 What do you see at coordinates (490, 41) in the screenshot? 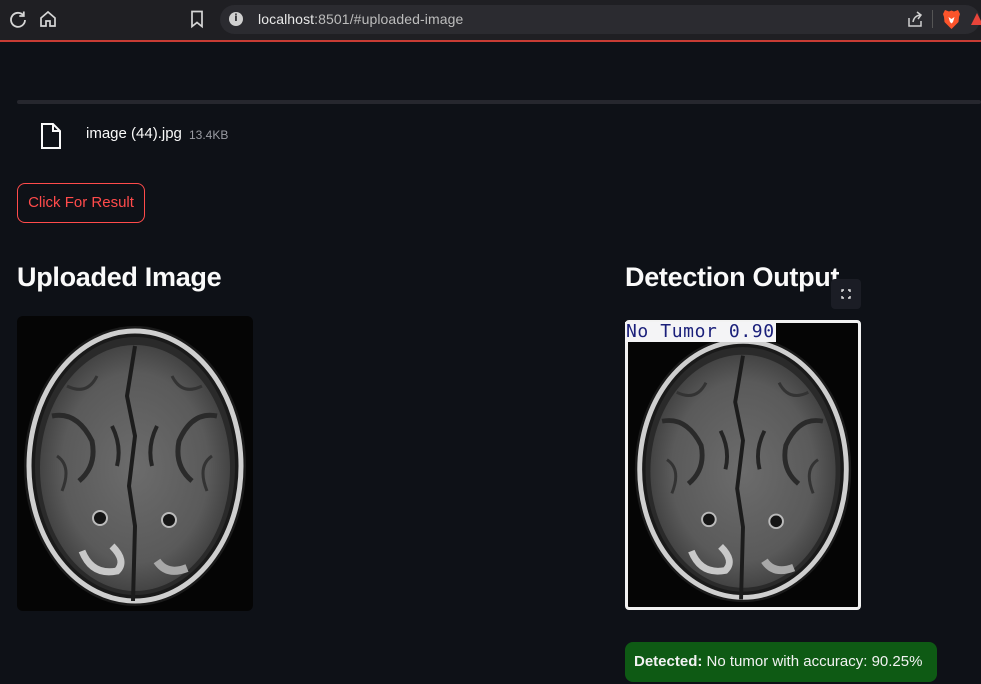
I see `toolbar-accent-line` at bounding box center [490, 41].